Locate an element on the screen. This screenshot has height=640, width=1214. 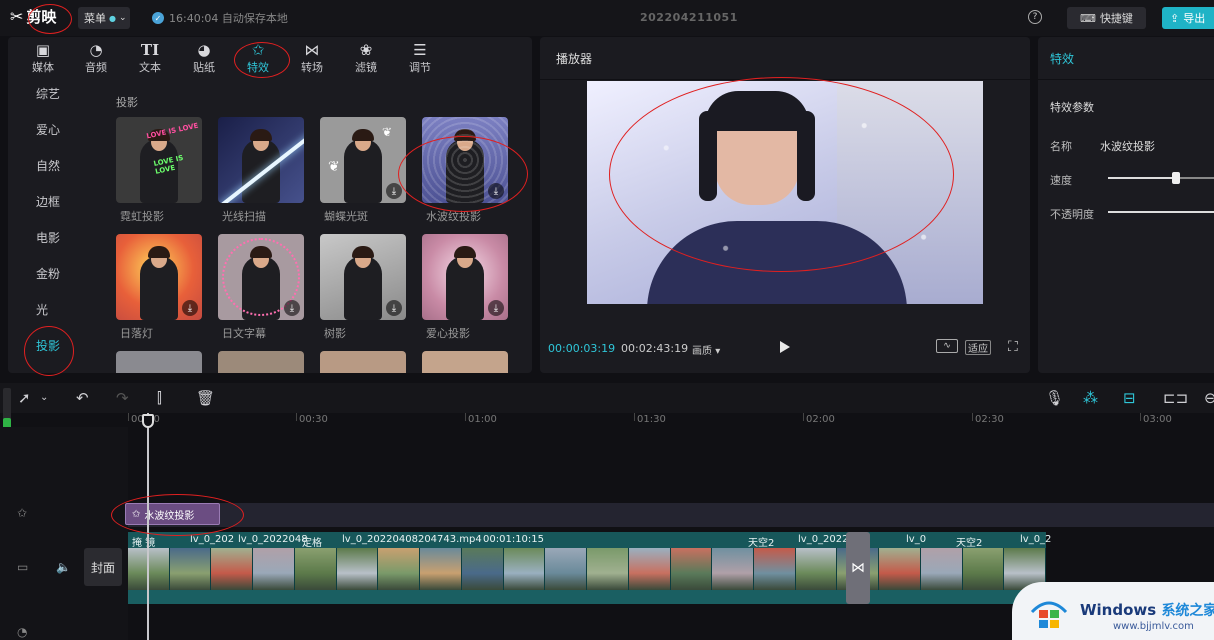
video-track-icon: ▭ is located at coordinates (23, 567).